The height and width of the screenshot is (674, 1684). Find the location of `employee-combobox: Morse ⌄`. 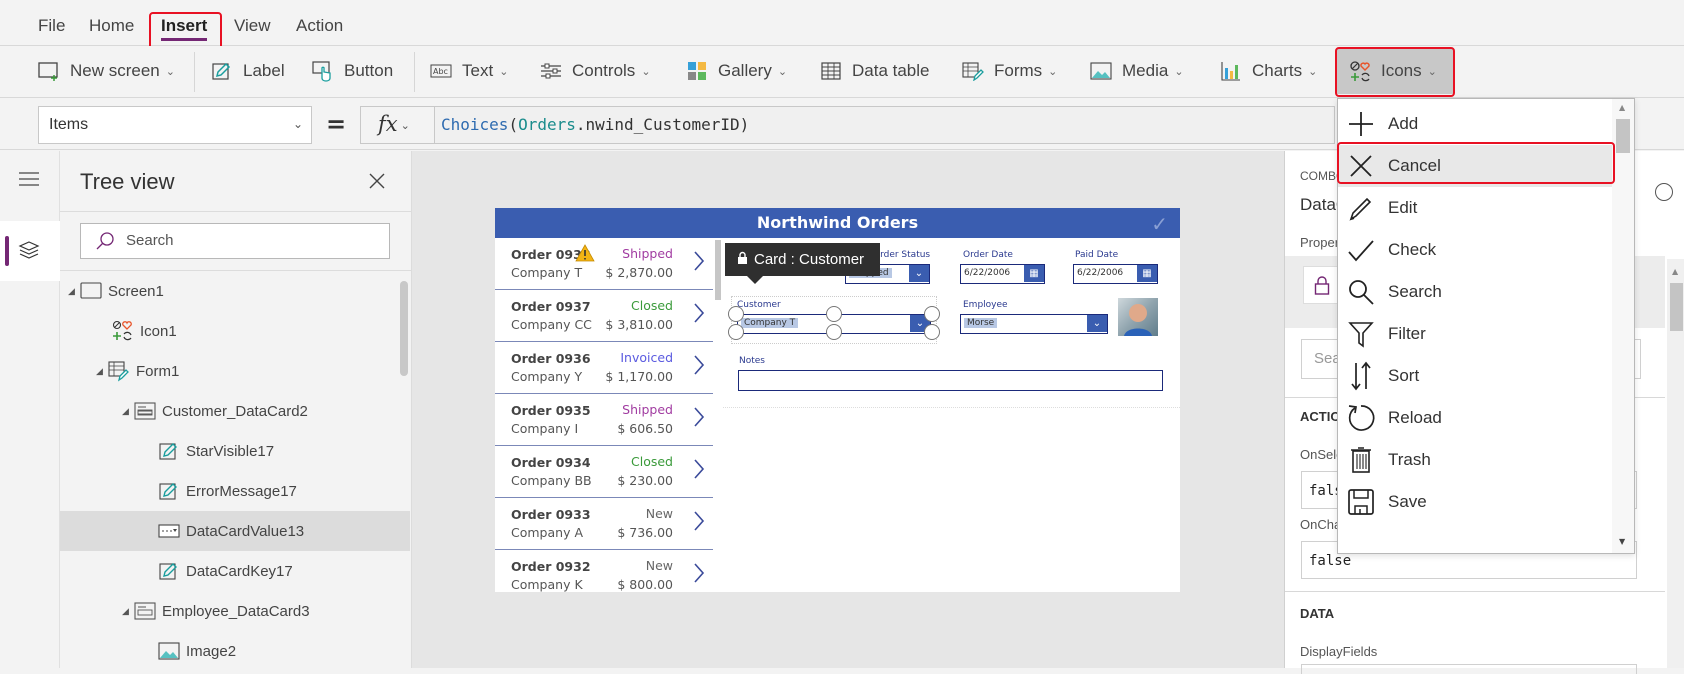

employee-combobox: Morse ⌄ is located at coordinates (1034, 324).